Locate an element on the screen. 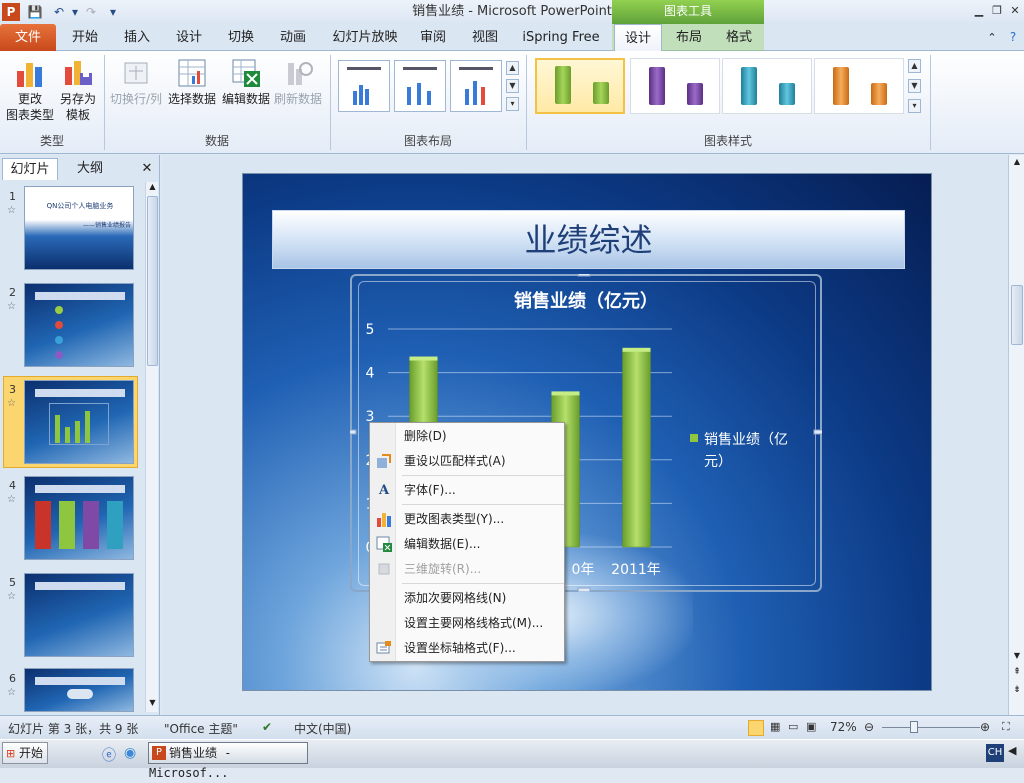  select-data-button: 选择数据 is located at coordinates (192, 82).